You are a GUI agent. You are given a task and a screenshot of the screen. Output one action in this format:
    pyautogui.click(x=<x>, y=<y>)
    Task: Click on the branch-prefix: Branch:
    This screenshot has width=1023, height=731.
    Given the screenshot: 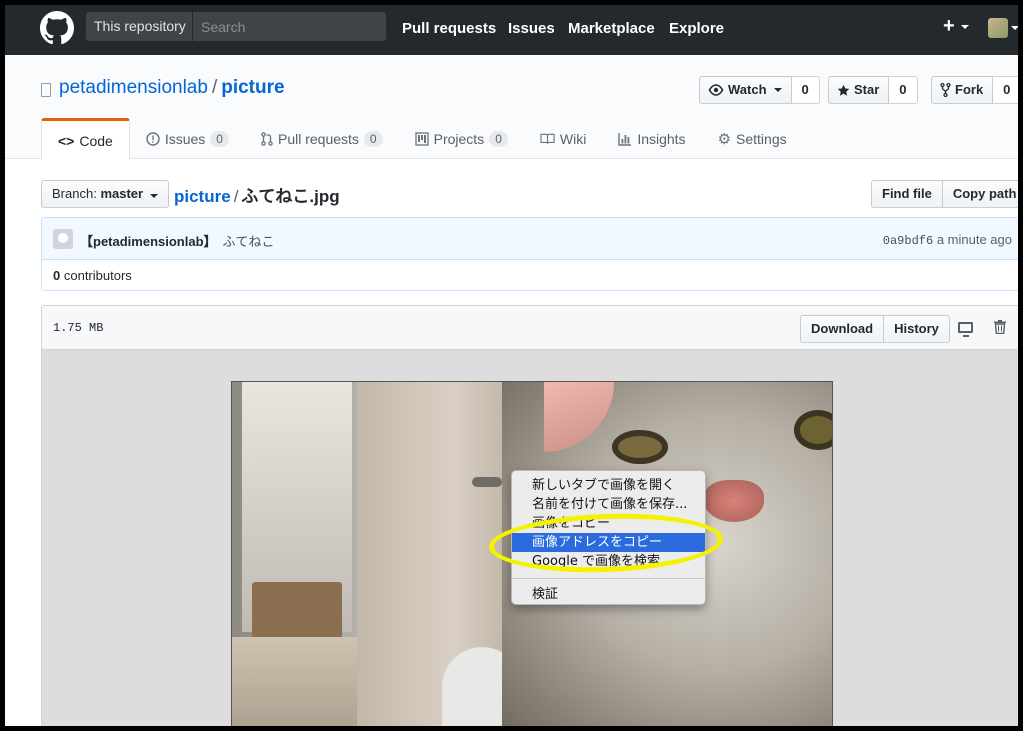 What is the action you would take?
    pyautogui.click(x=74, y=193)
    